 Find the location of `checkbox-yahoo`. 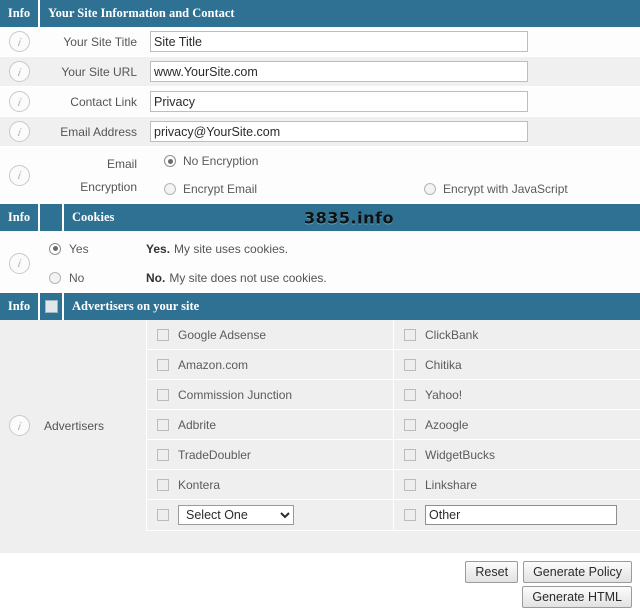

checkbox-yahoo is located at coordinates (410, 394).